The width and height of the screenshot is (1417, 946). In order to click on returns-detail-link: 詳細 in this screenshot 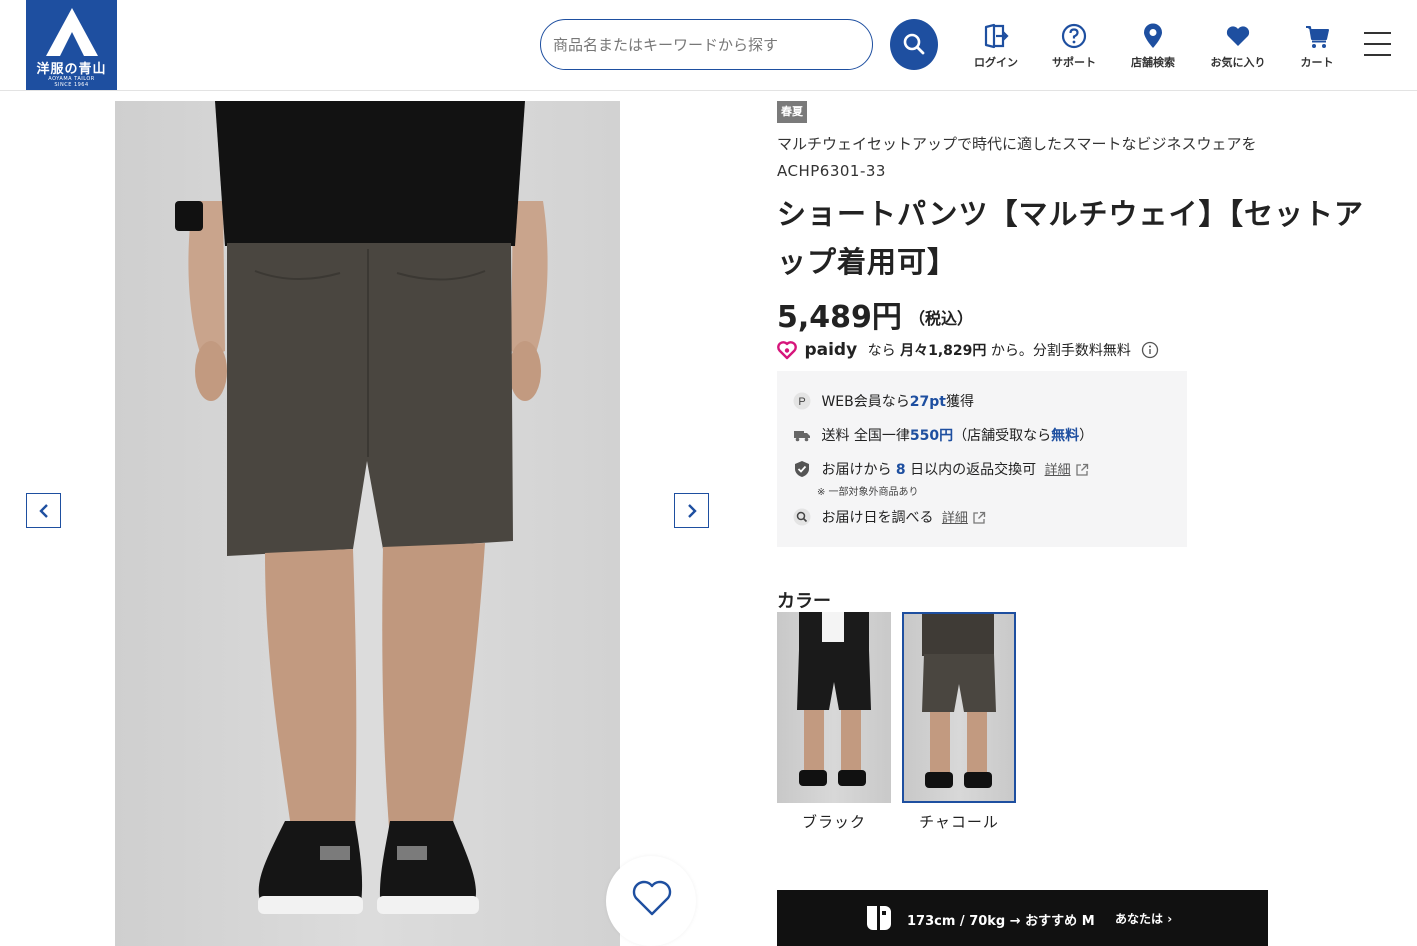, I will do `click(1058, 470)`.